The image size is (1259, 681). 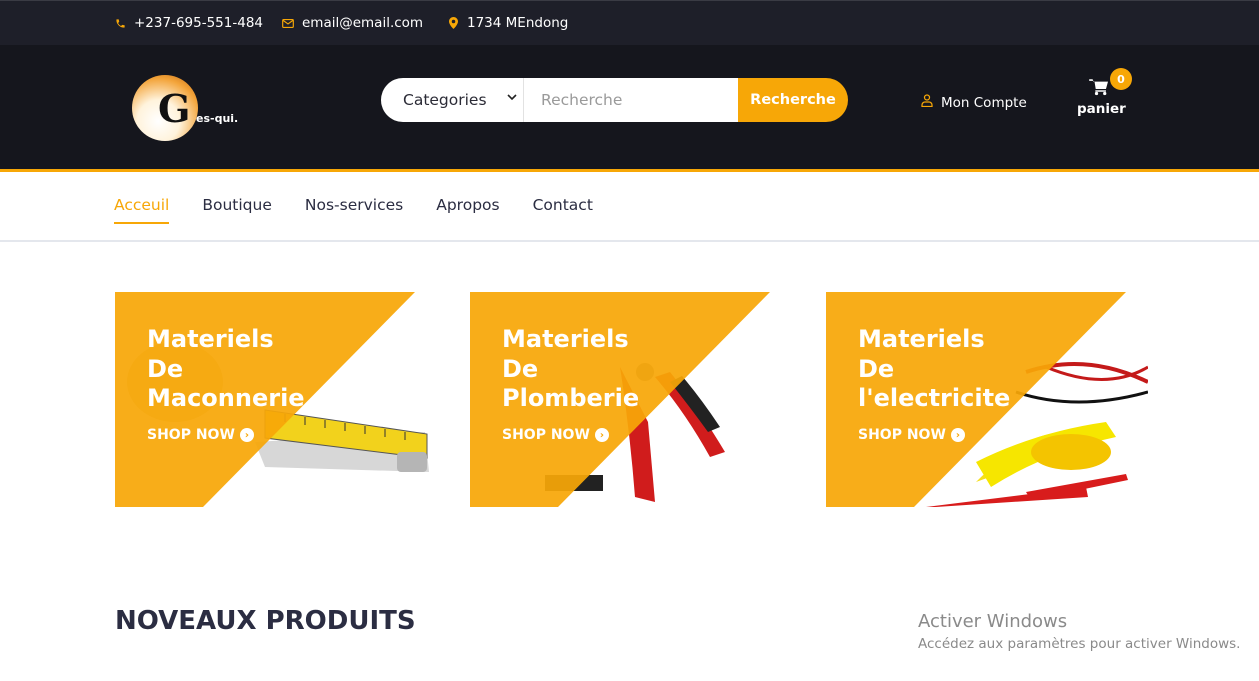 I want to click on location-text: 1734 MEndong, so click(x=518, y=23).